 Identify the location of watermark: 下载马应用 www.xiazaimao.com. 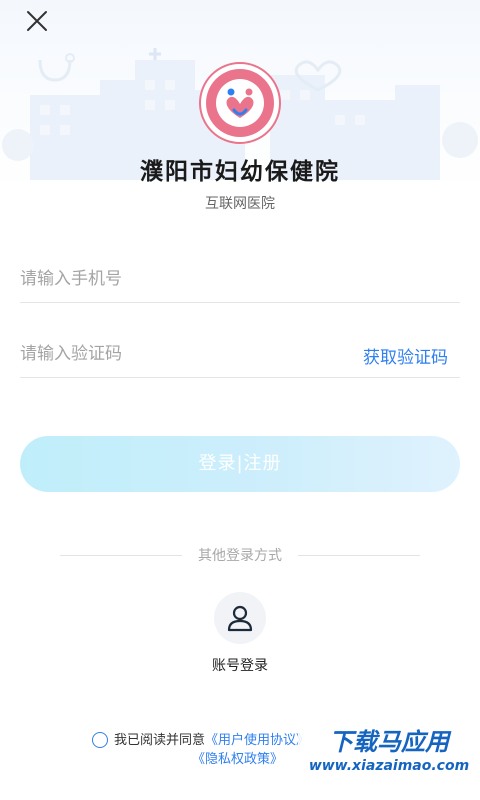
(389, 749).